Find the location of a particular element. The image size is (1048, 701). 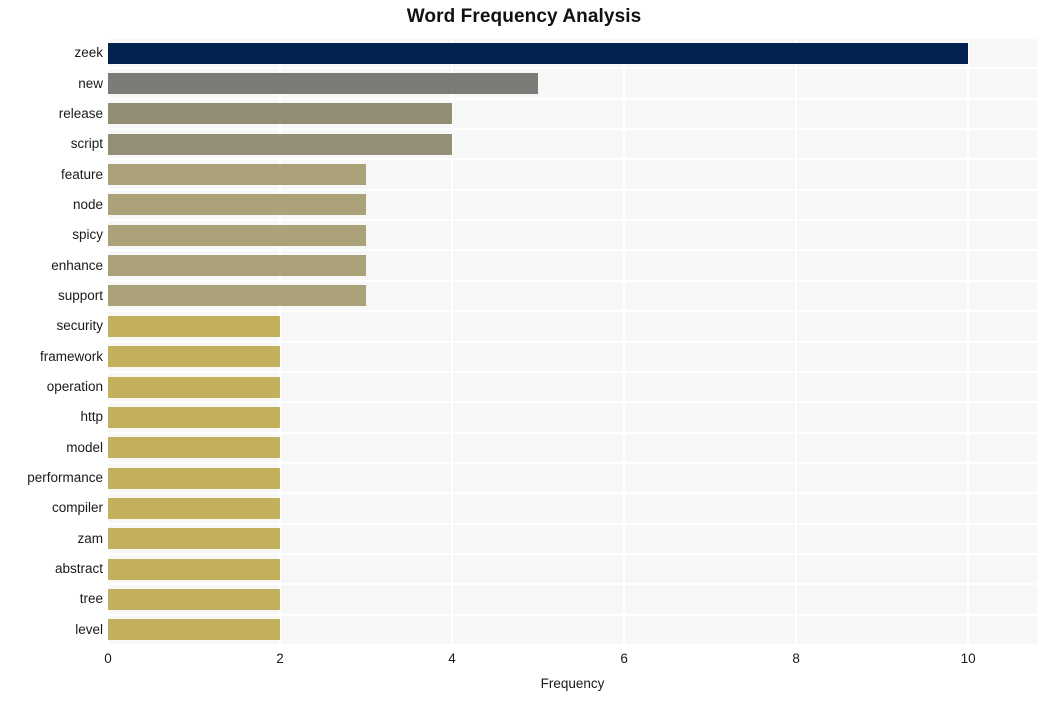

x-axis-tick-label: 8 is located at coordinates (796, 658).